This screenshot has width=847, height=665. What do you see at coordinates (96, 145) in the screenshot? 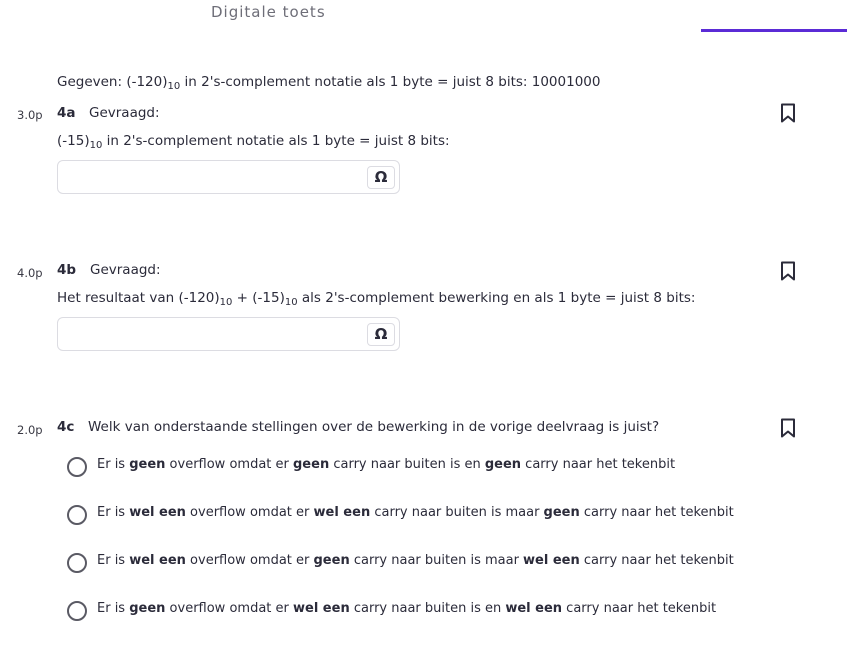
I see `question-4a-text-subscript: 10` at bounding box center [96, 145].